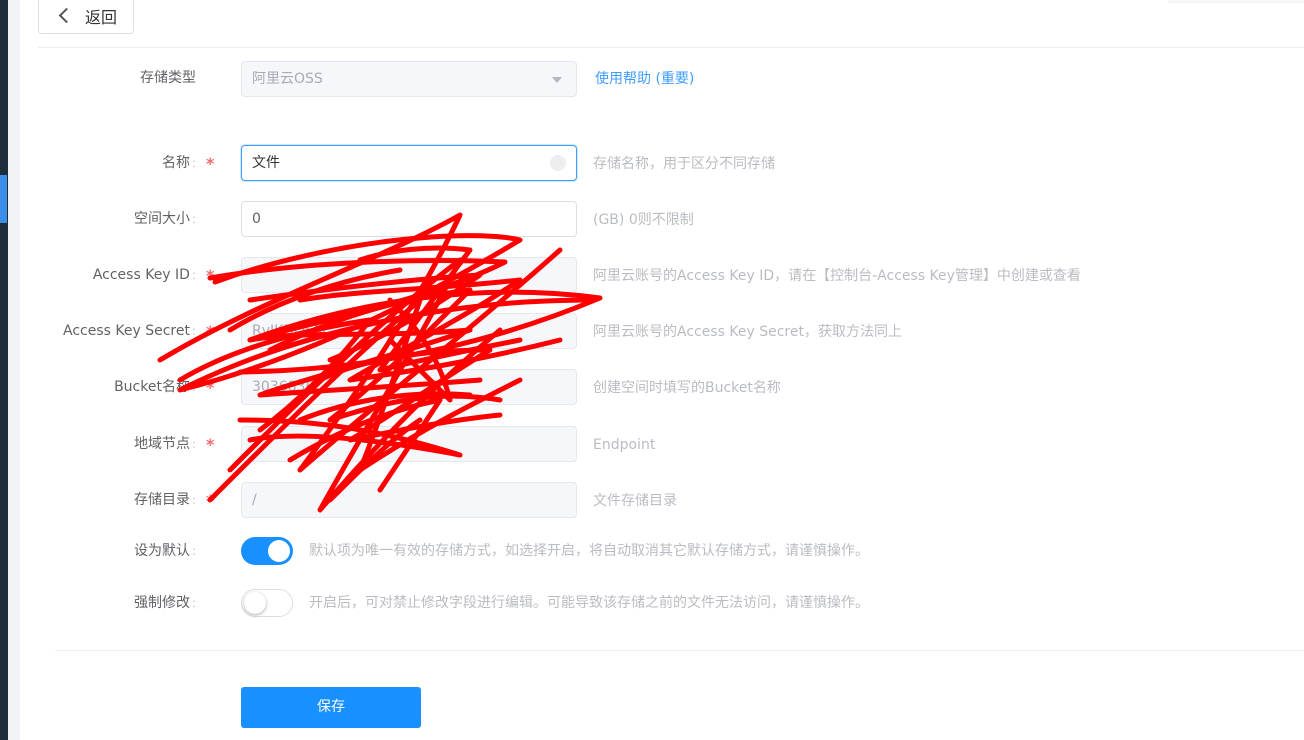 This screenshot has height=740, width=1304. I want to click on storage-type-select: 阿里云OSS, so click(409, 79).